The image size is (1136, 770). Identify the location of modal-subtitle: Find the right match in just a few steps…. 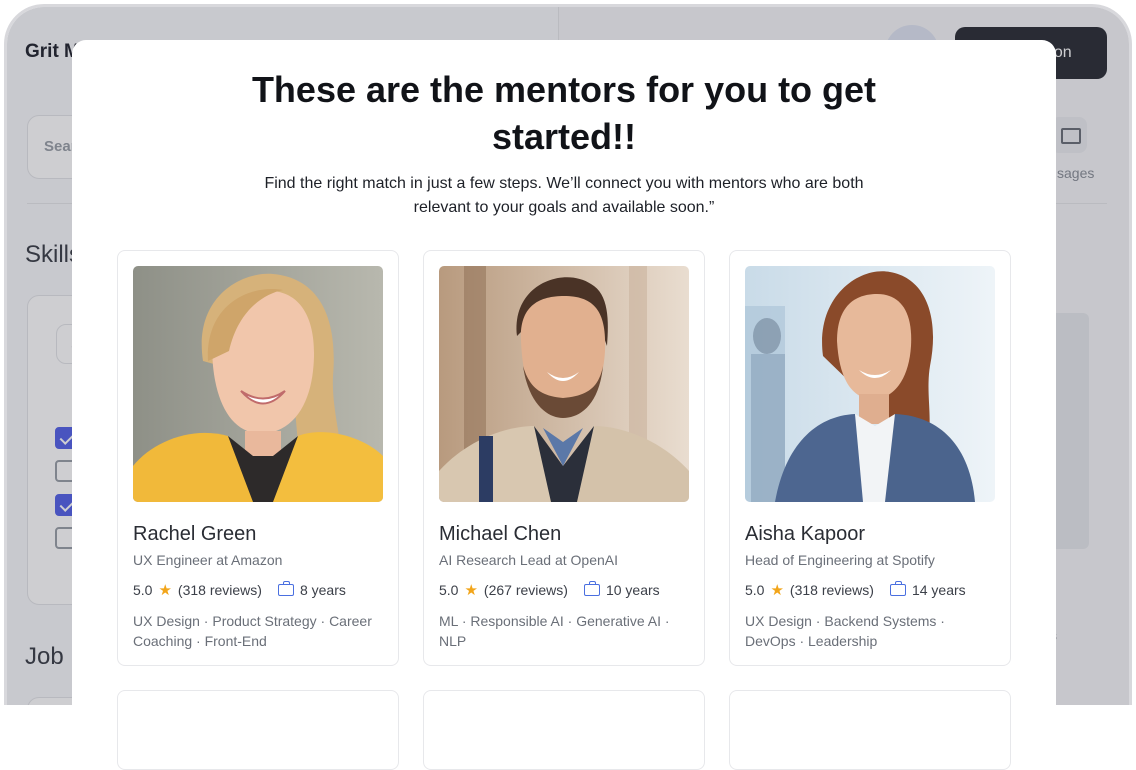
(564, 195).